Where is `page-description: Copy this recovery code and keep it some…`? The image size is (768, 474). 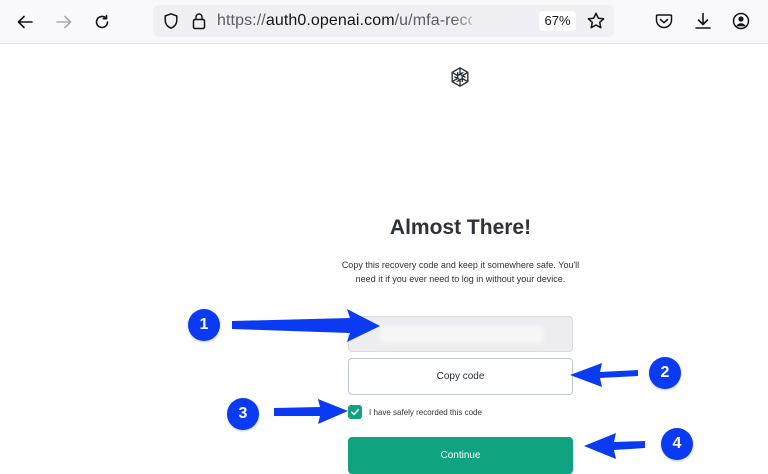
page-description: Copy this recovery code and keep it some… is located at coordinates (460, 272).